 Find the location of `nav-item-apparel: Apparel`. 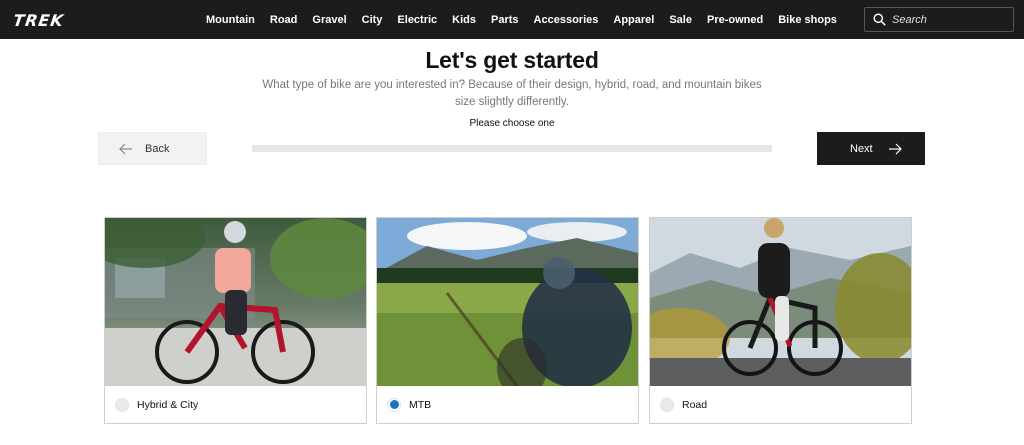

nav-item-apparel: Apparel is located at coordinates (633, 20).